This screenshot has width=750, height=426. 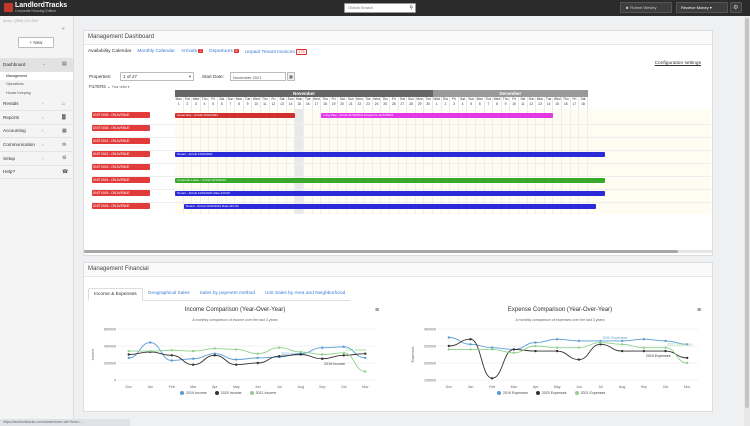 I want to click on sidebar-subitem-operations: Operations, so click(x=36, y=84).